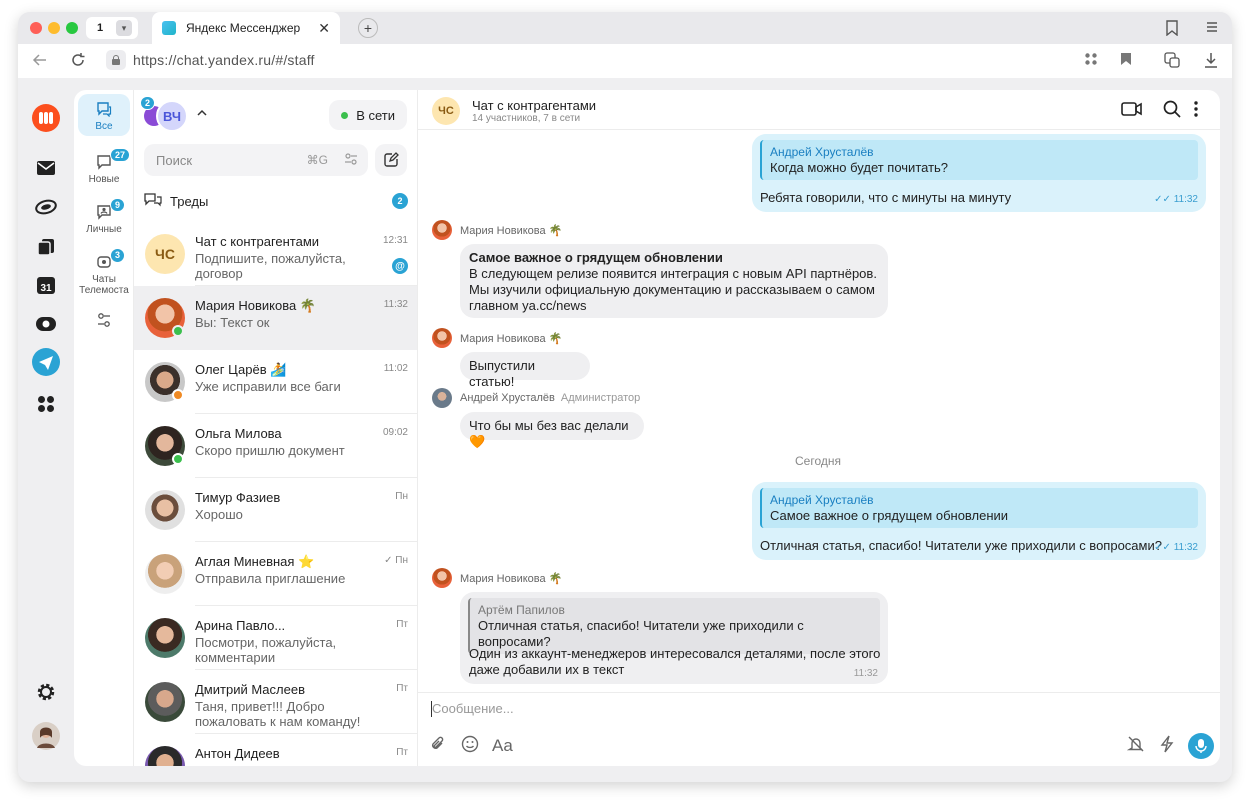 The height and width of the screenshot is (800, 1250). What do you see at coordinates (46, 247) in the screenshot?
I see `documents-icon` at bounding box center [46, 247].